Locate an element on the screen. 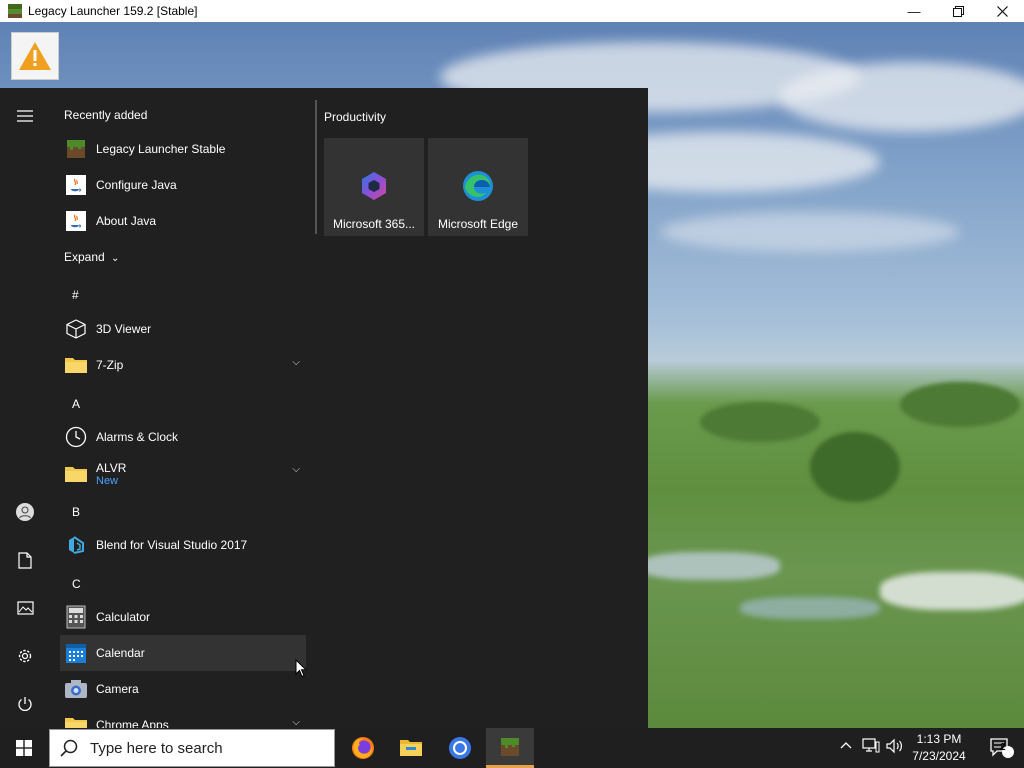 The height and width of the screenshot is (768, 1024). tile-label: Microsoft Edge is located at coordinates (478, 224).